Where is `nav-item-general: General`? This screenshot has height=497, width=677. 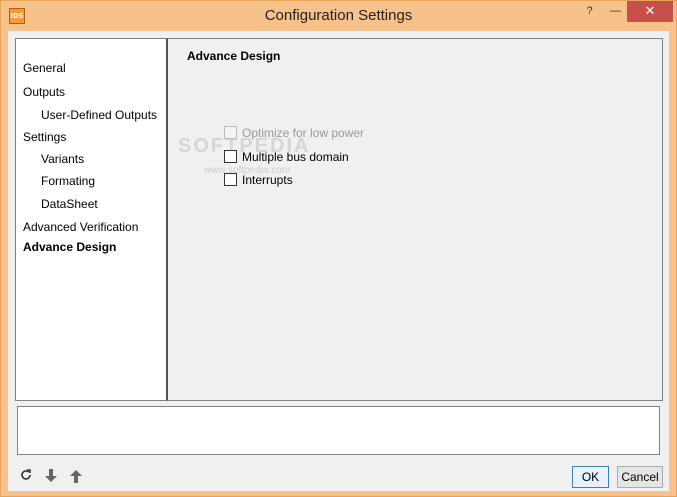 nav-item-general: General is located at coordinates (44, 68).